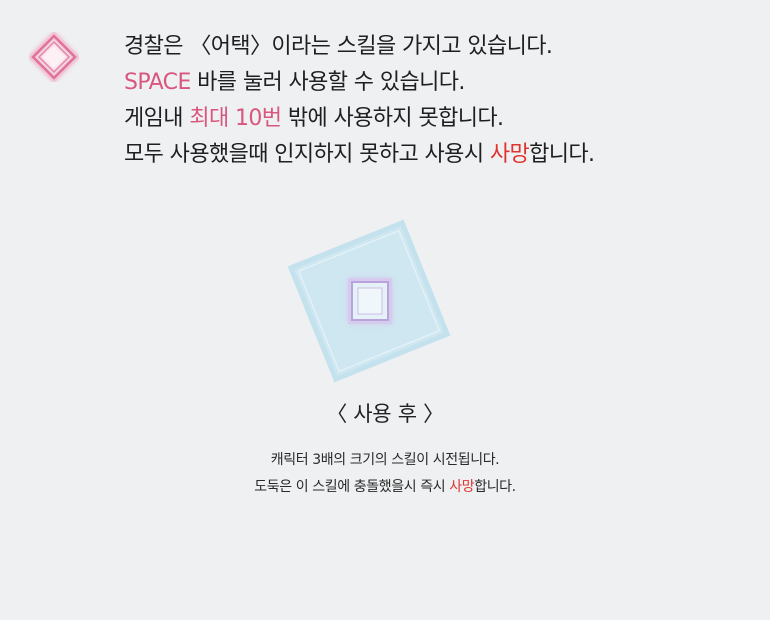  Describe the element at coordinates (562, 154) in the screenshot. I see `intro-line-4-rest: 합니다.` at that location.